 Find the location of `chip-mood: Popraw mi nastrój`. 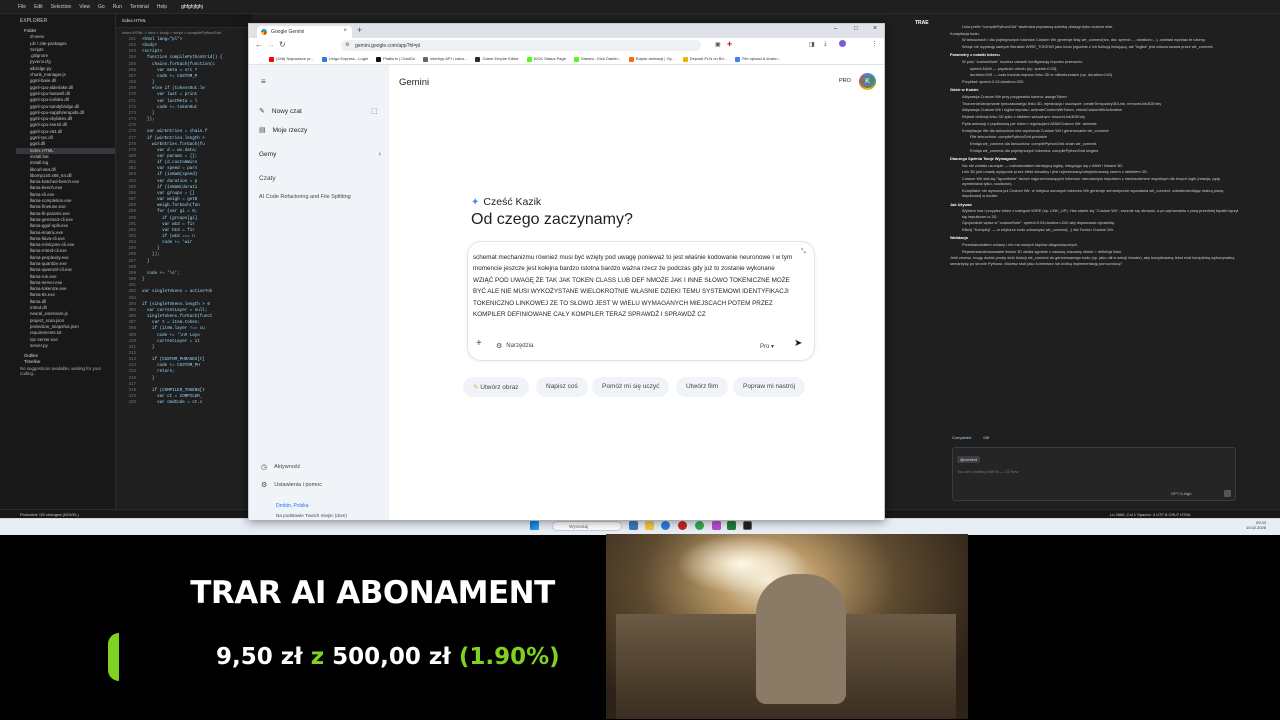

chip-mood: Popraw mi nastrój is located at coordinates (769, 387).